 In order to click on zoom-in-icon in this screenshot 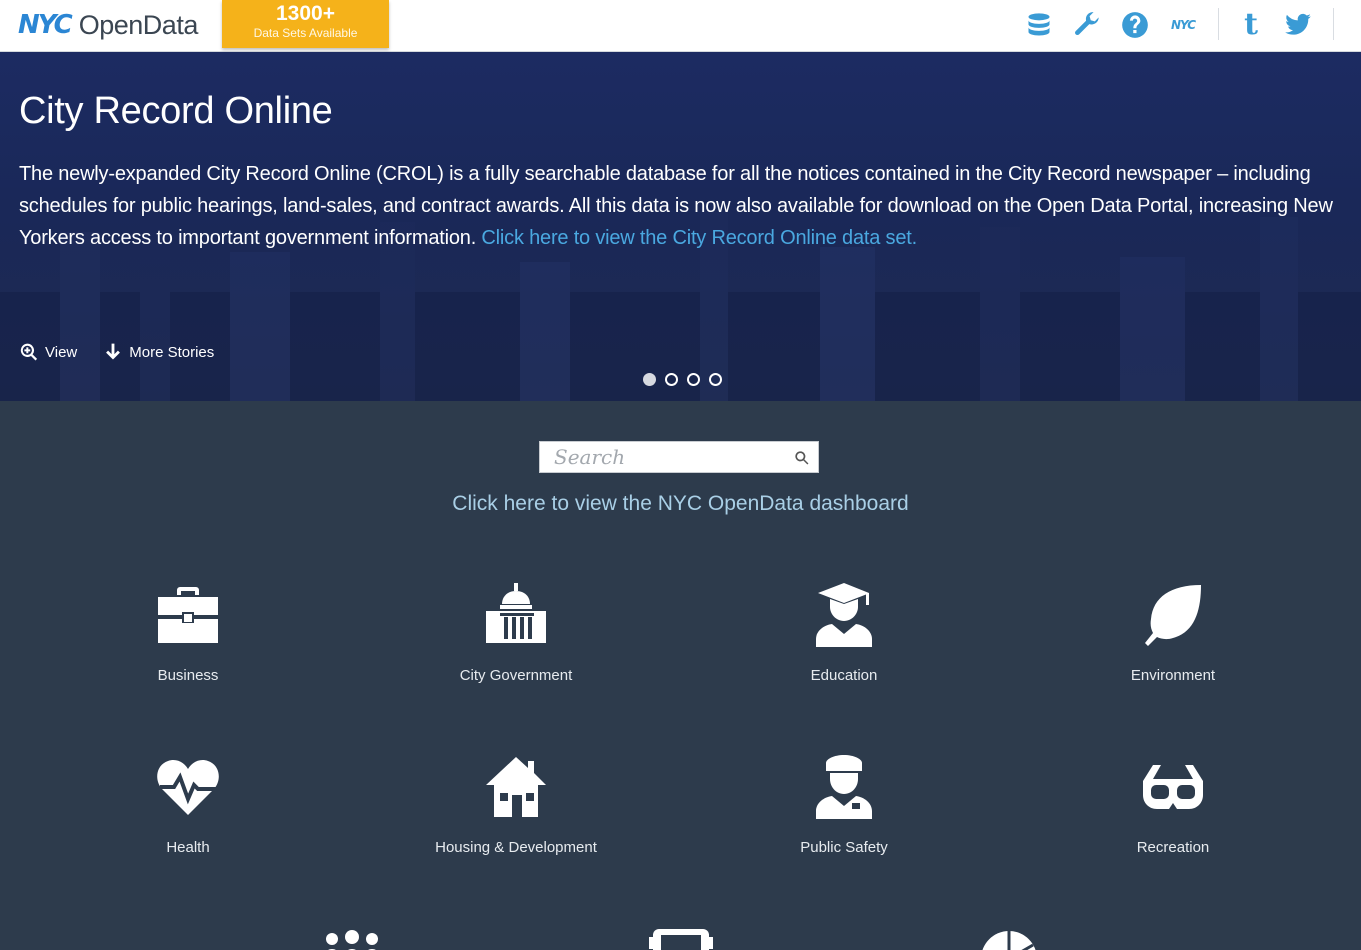, I will do `click(29, 352)`.